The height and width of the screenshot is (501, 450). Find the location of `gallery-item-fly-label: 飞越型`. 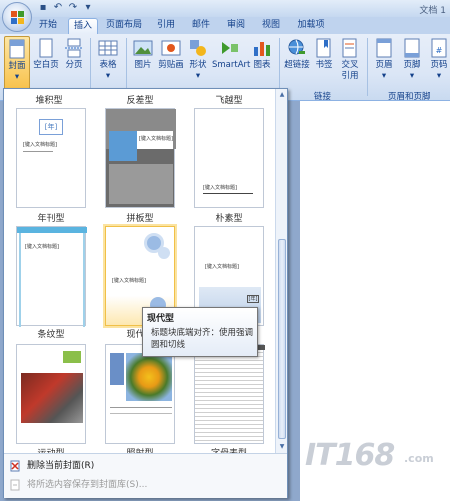

gallery-item-fly-label: 飞越型 is located at coordinates (229, 99).